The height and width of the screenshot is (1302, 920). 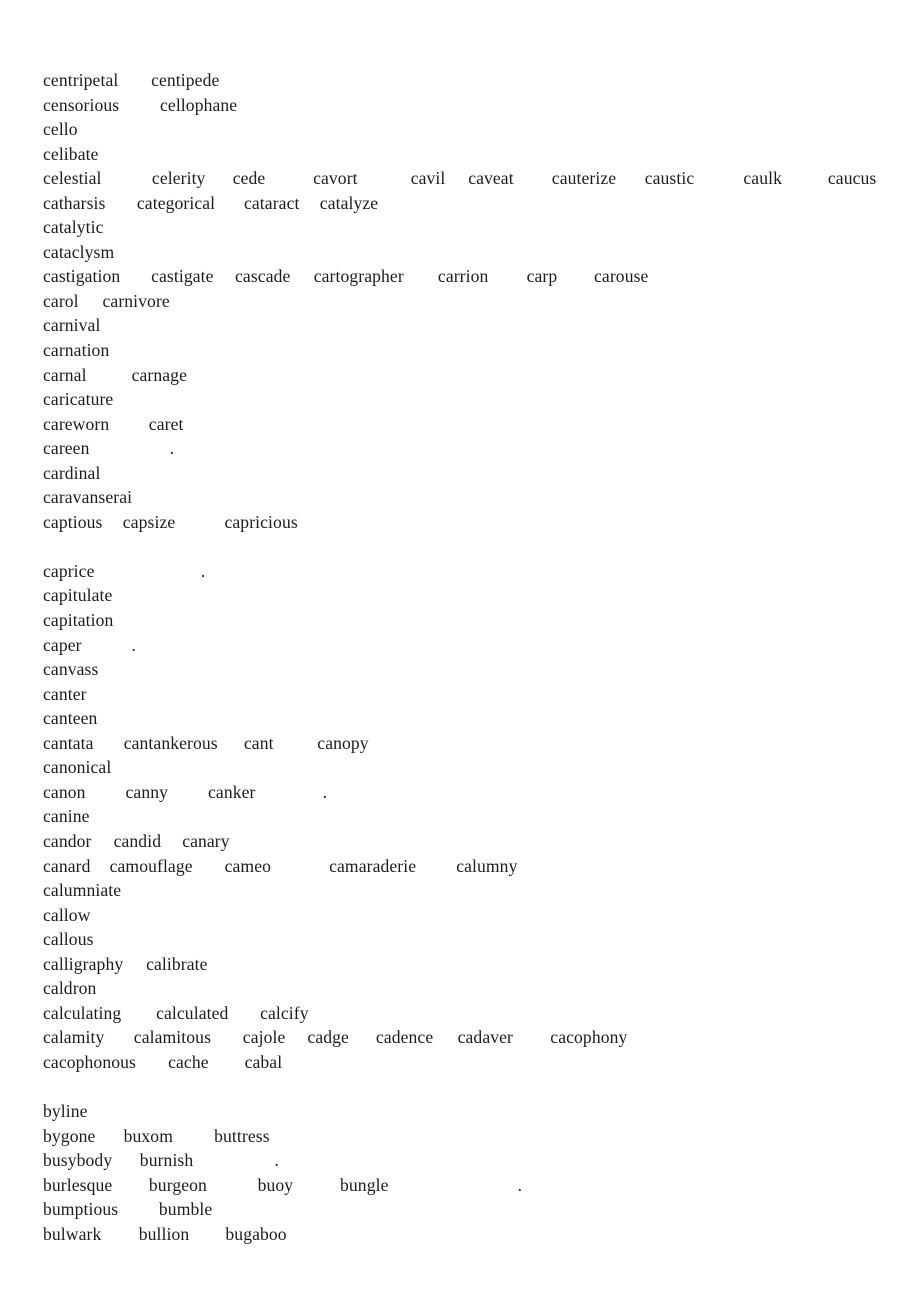 What do you see at coordinates (60, 129) in the screenshot?
I see `word: cello` at bounding box center [60, 129].